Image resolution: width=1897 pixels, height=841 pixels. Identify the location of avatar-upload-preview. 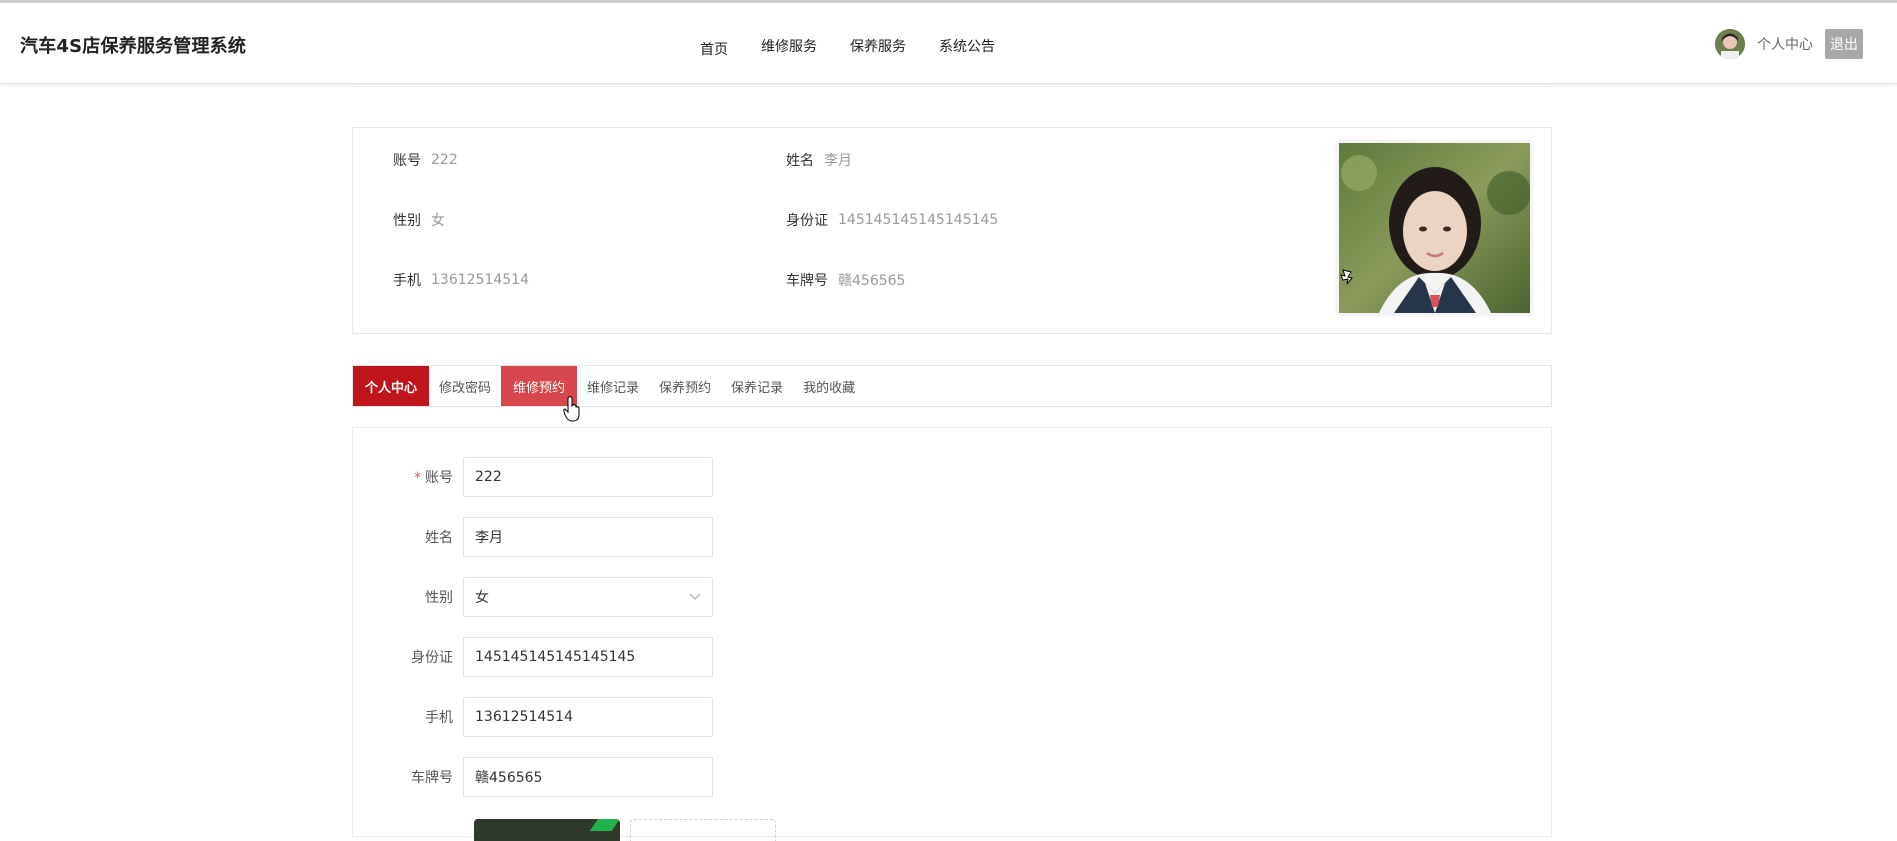
(547, 830).